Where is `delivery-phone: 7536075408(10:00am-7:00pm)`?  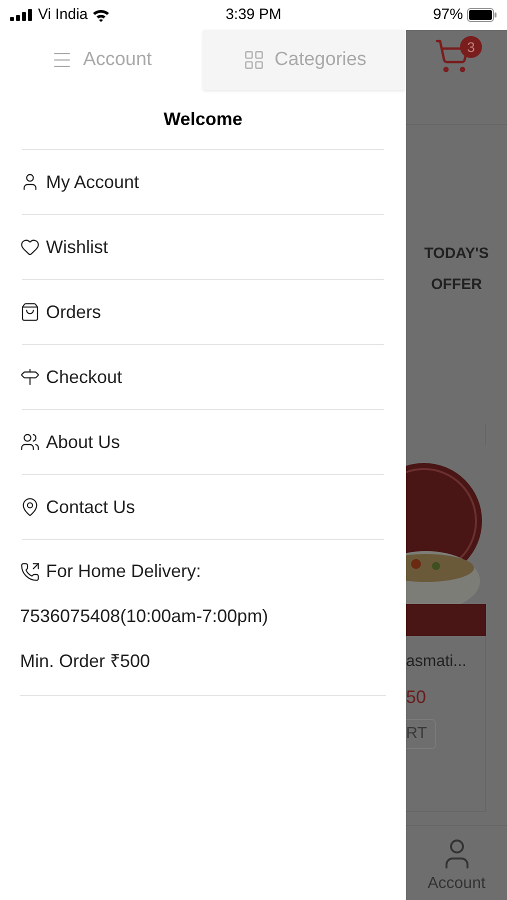
delivery-phone: 7536075408(10:00am-7:00pm) is located at coordinates (145, 616).